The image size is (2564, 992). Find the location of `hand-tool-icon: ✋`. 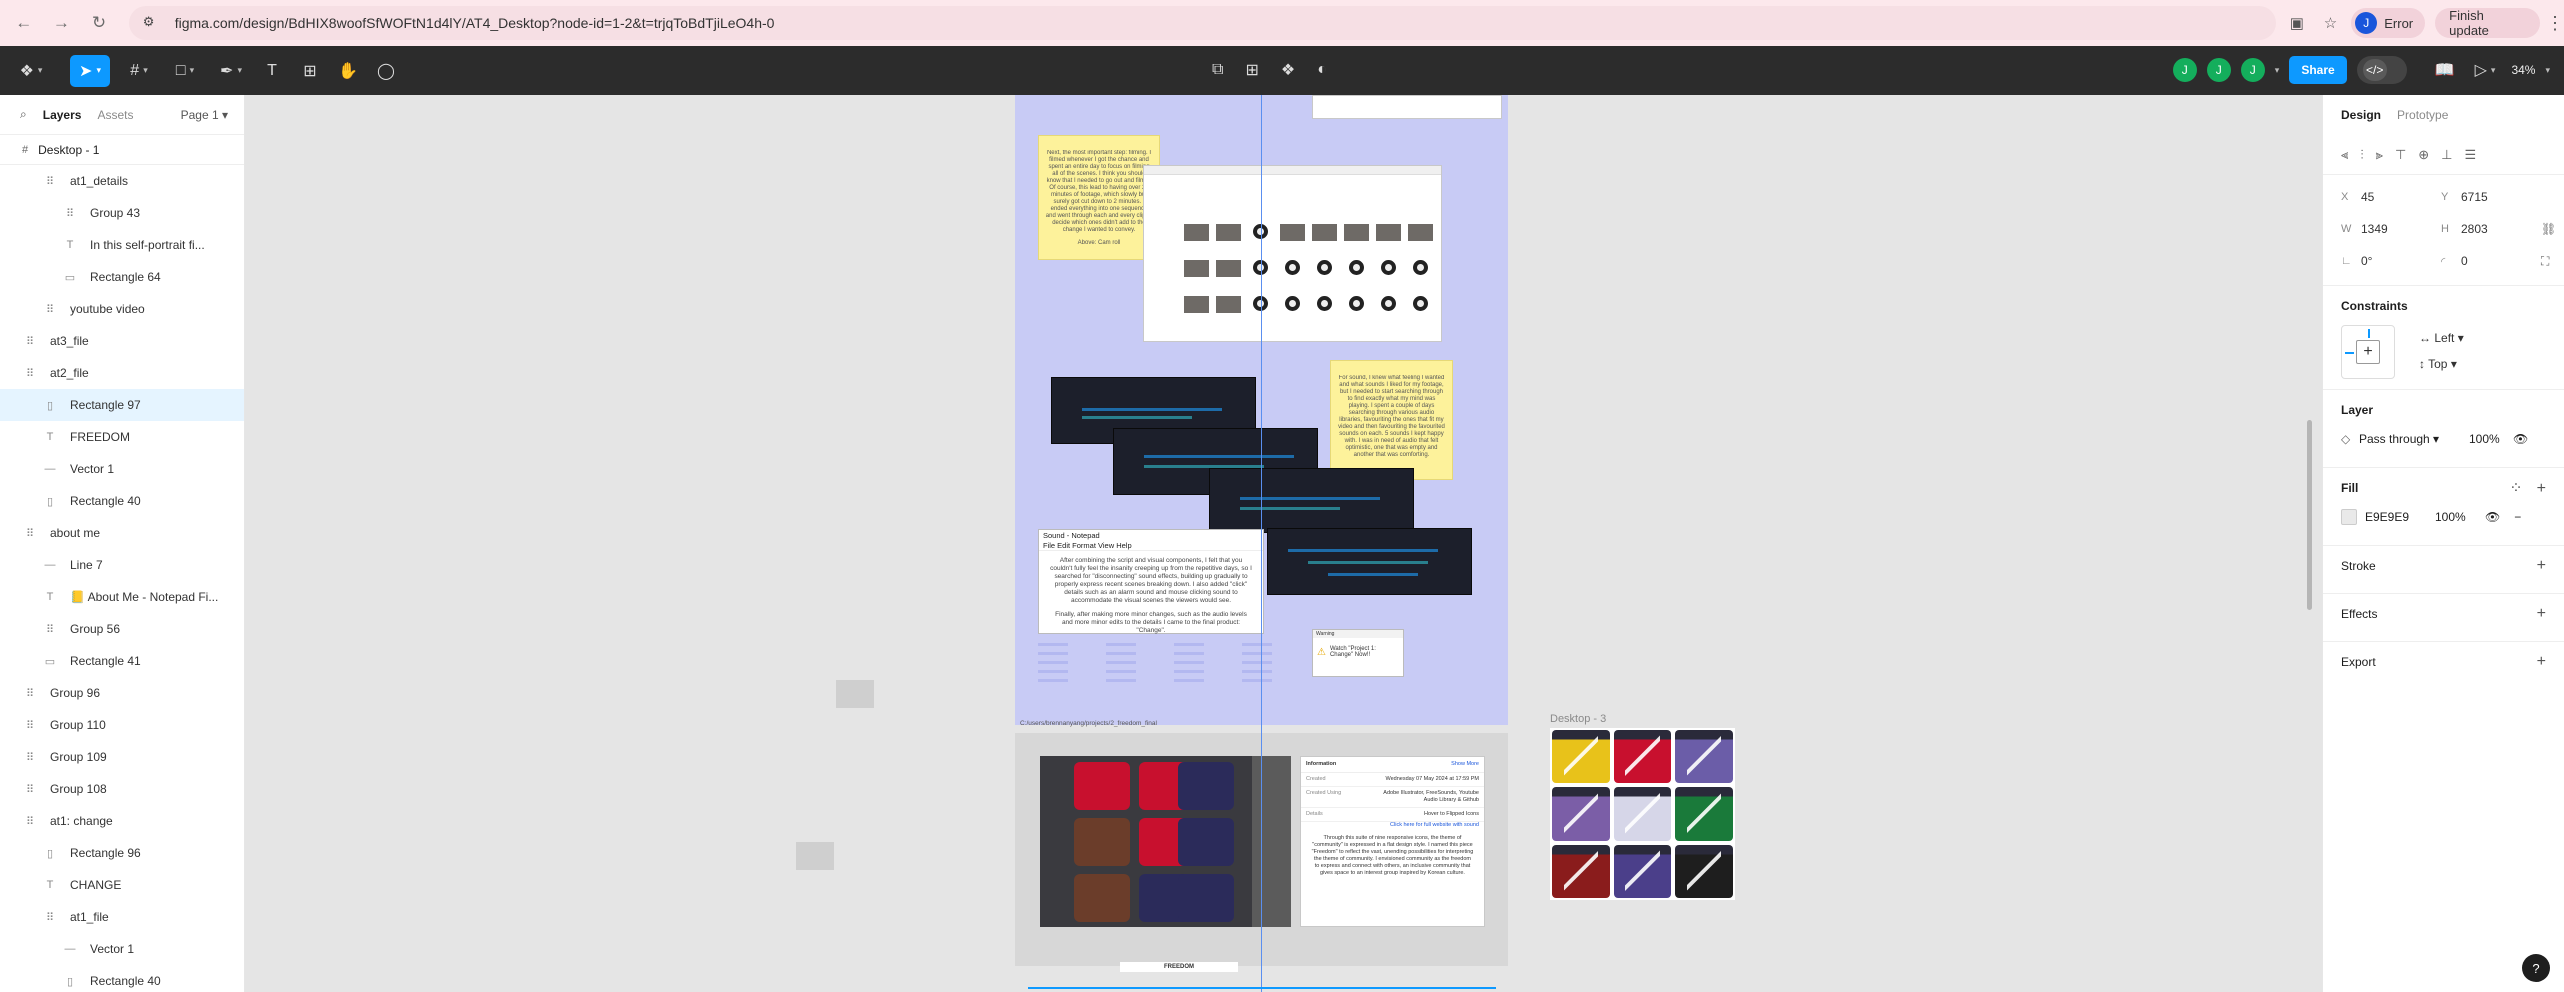

hand-tool-icon: ✋ is located at coordinates (348, 71).